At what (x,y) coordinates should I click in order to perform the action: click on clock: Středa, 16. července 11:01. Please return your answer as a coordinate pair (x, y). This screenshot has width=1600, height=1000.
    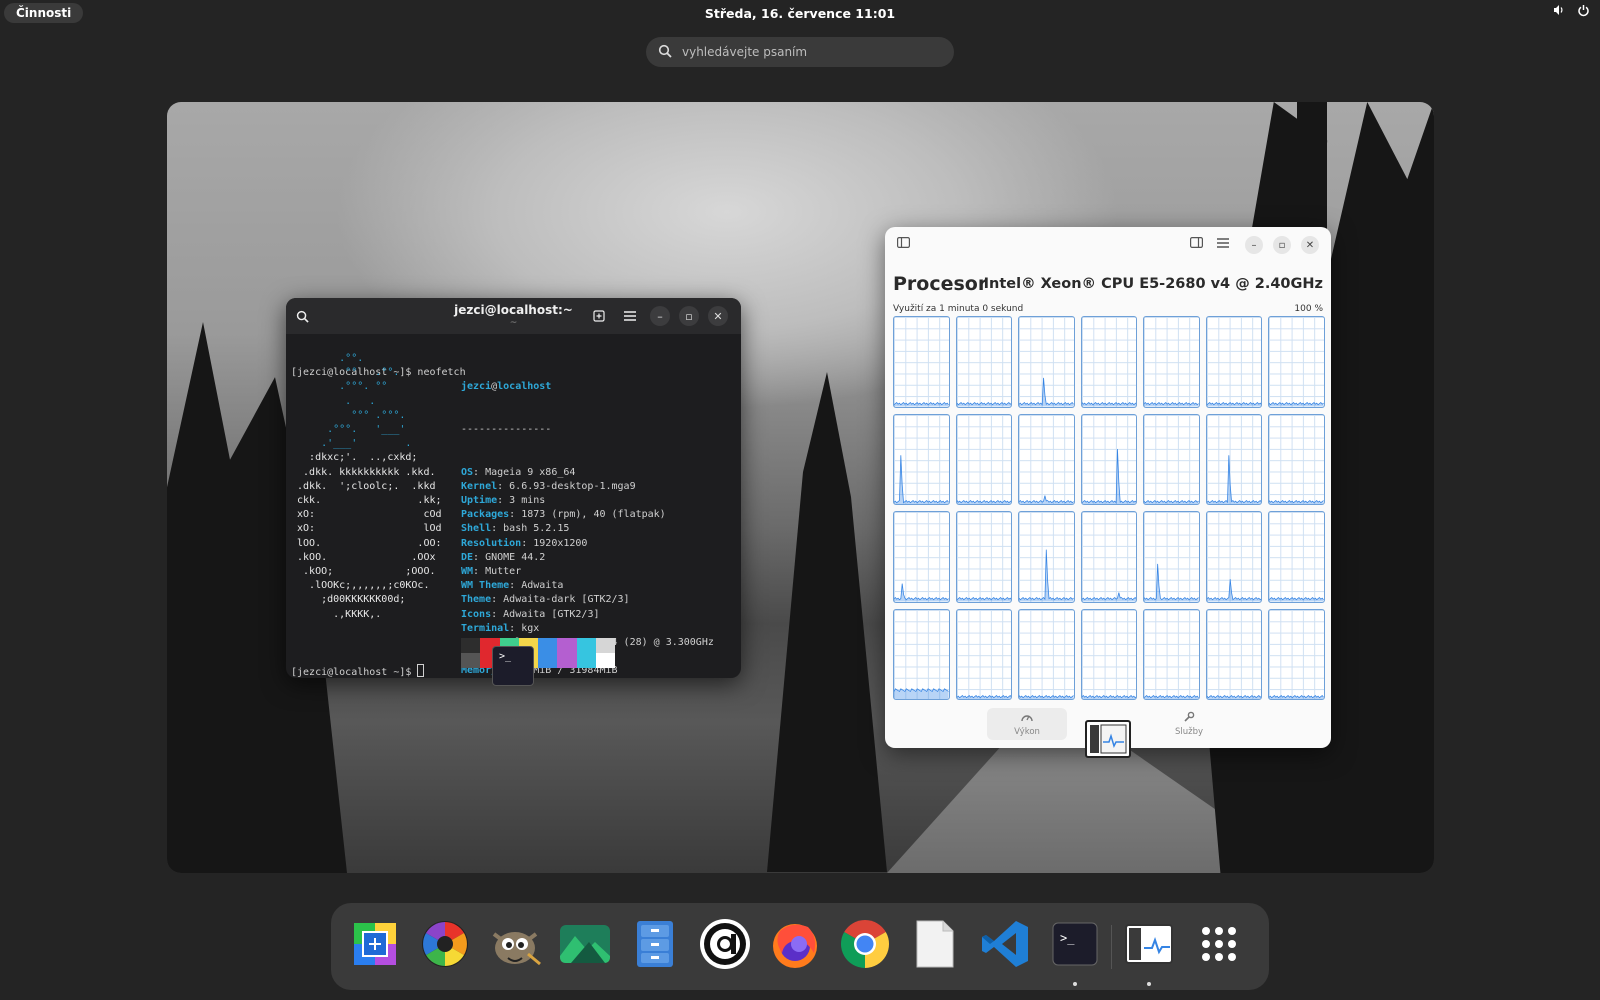
    Looking at the image, I should click on (800, 13).